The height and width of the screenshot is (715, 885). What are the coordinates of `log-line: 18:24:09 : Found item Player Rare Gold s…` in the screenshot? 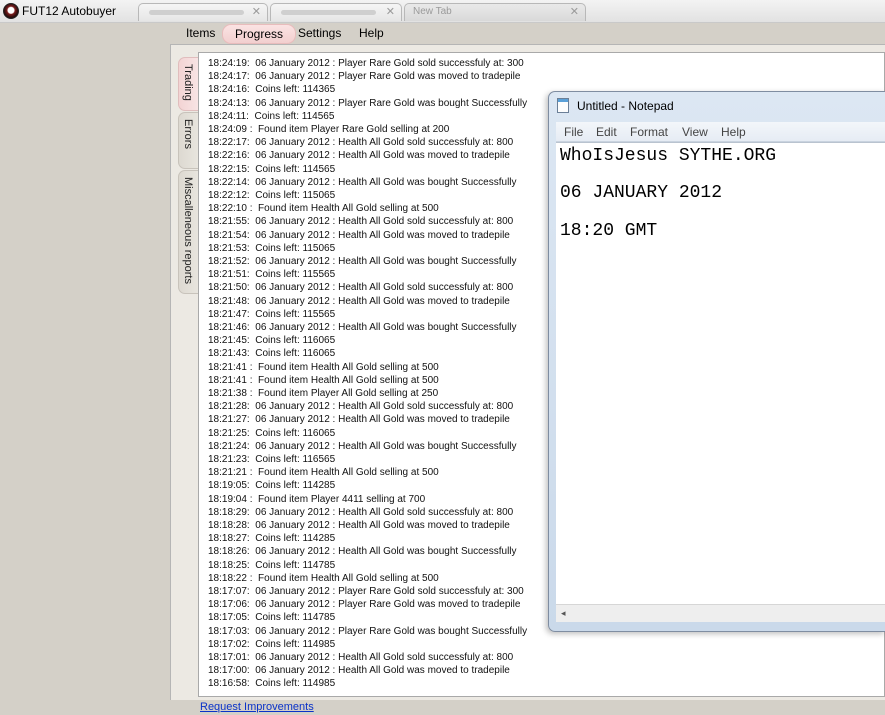 It's located at (329, 129).